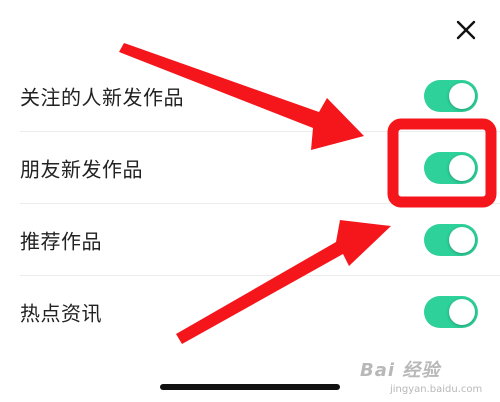 The width and height of the screenshot is (500, 402). Describe the element at coordinates (61, 241) in the screenshot. I see `setting-label: 推荐作品` at that location.